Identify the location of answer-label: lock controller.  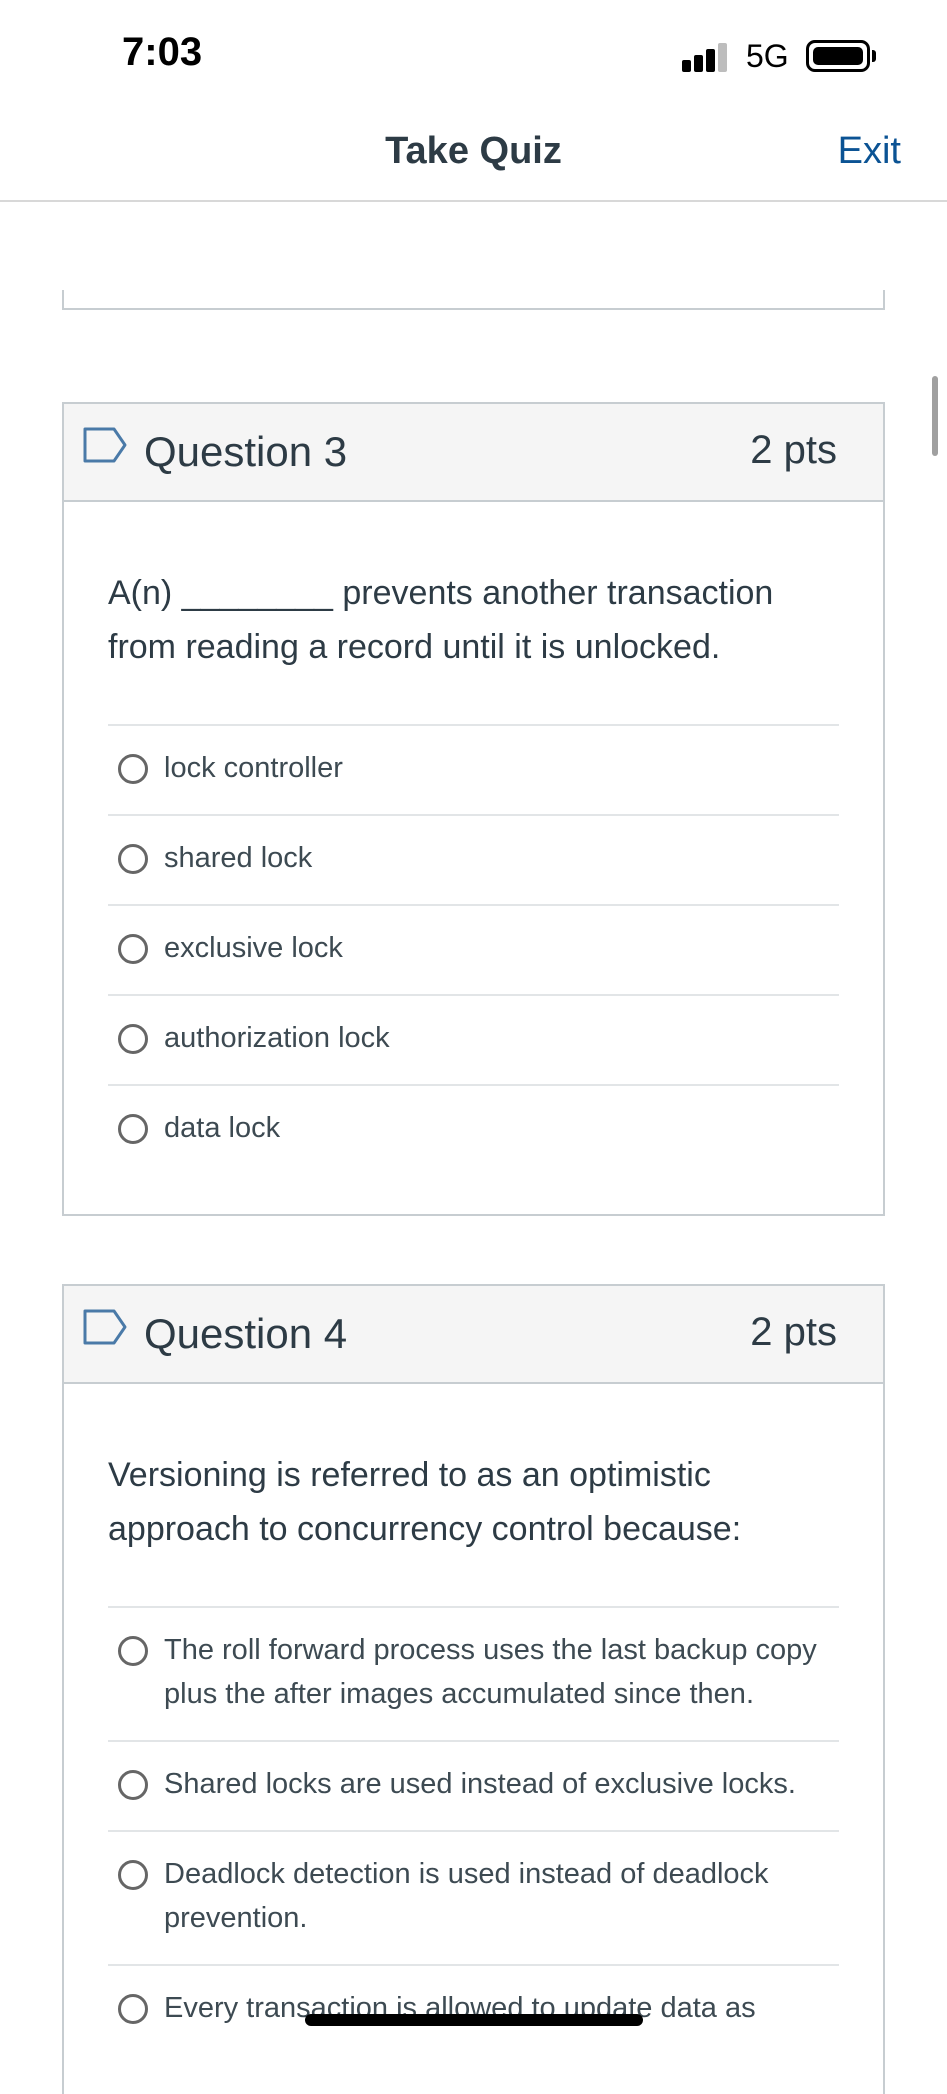
(253, 768).